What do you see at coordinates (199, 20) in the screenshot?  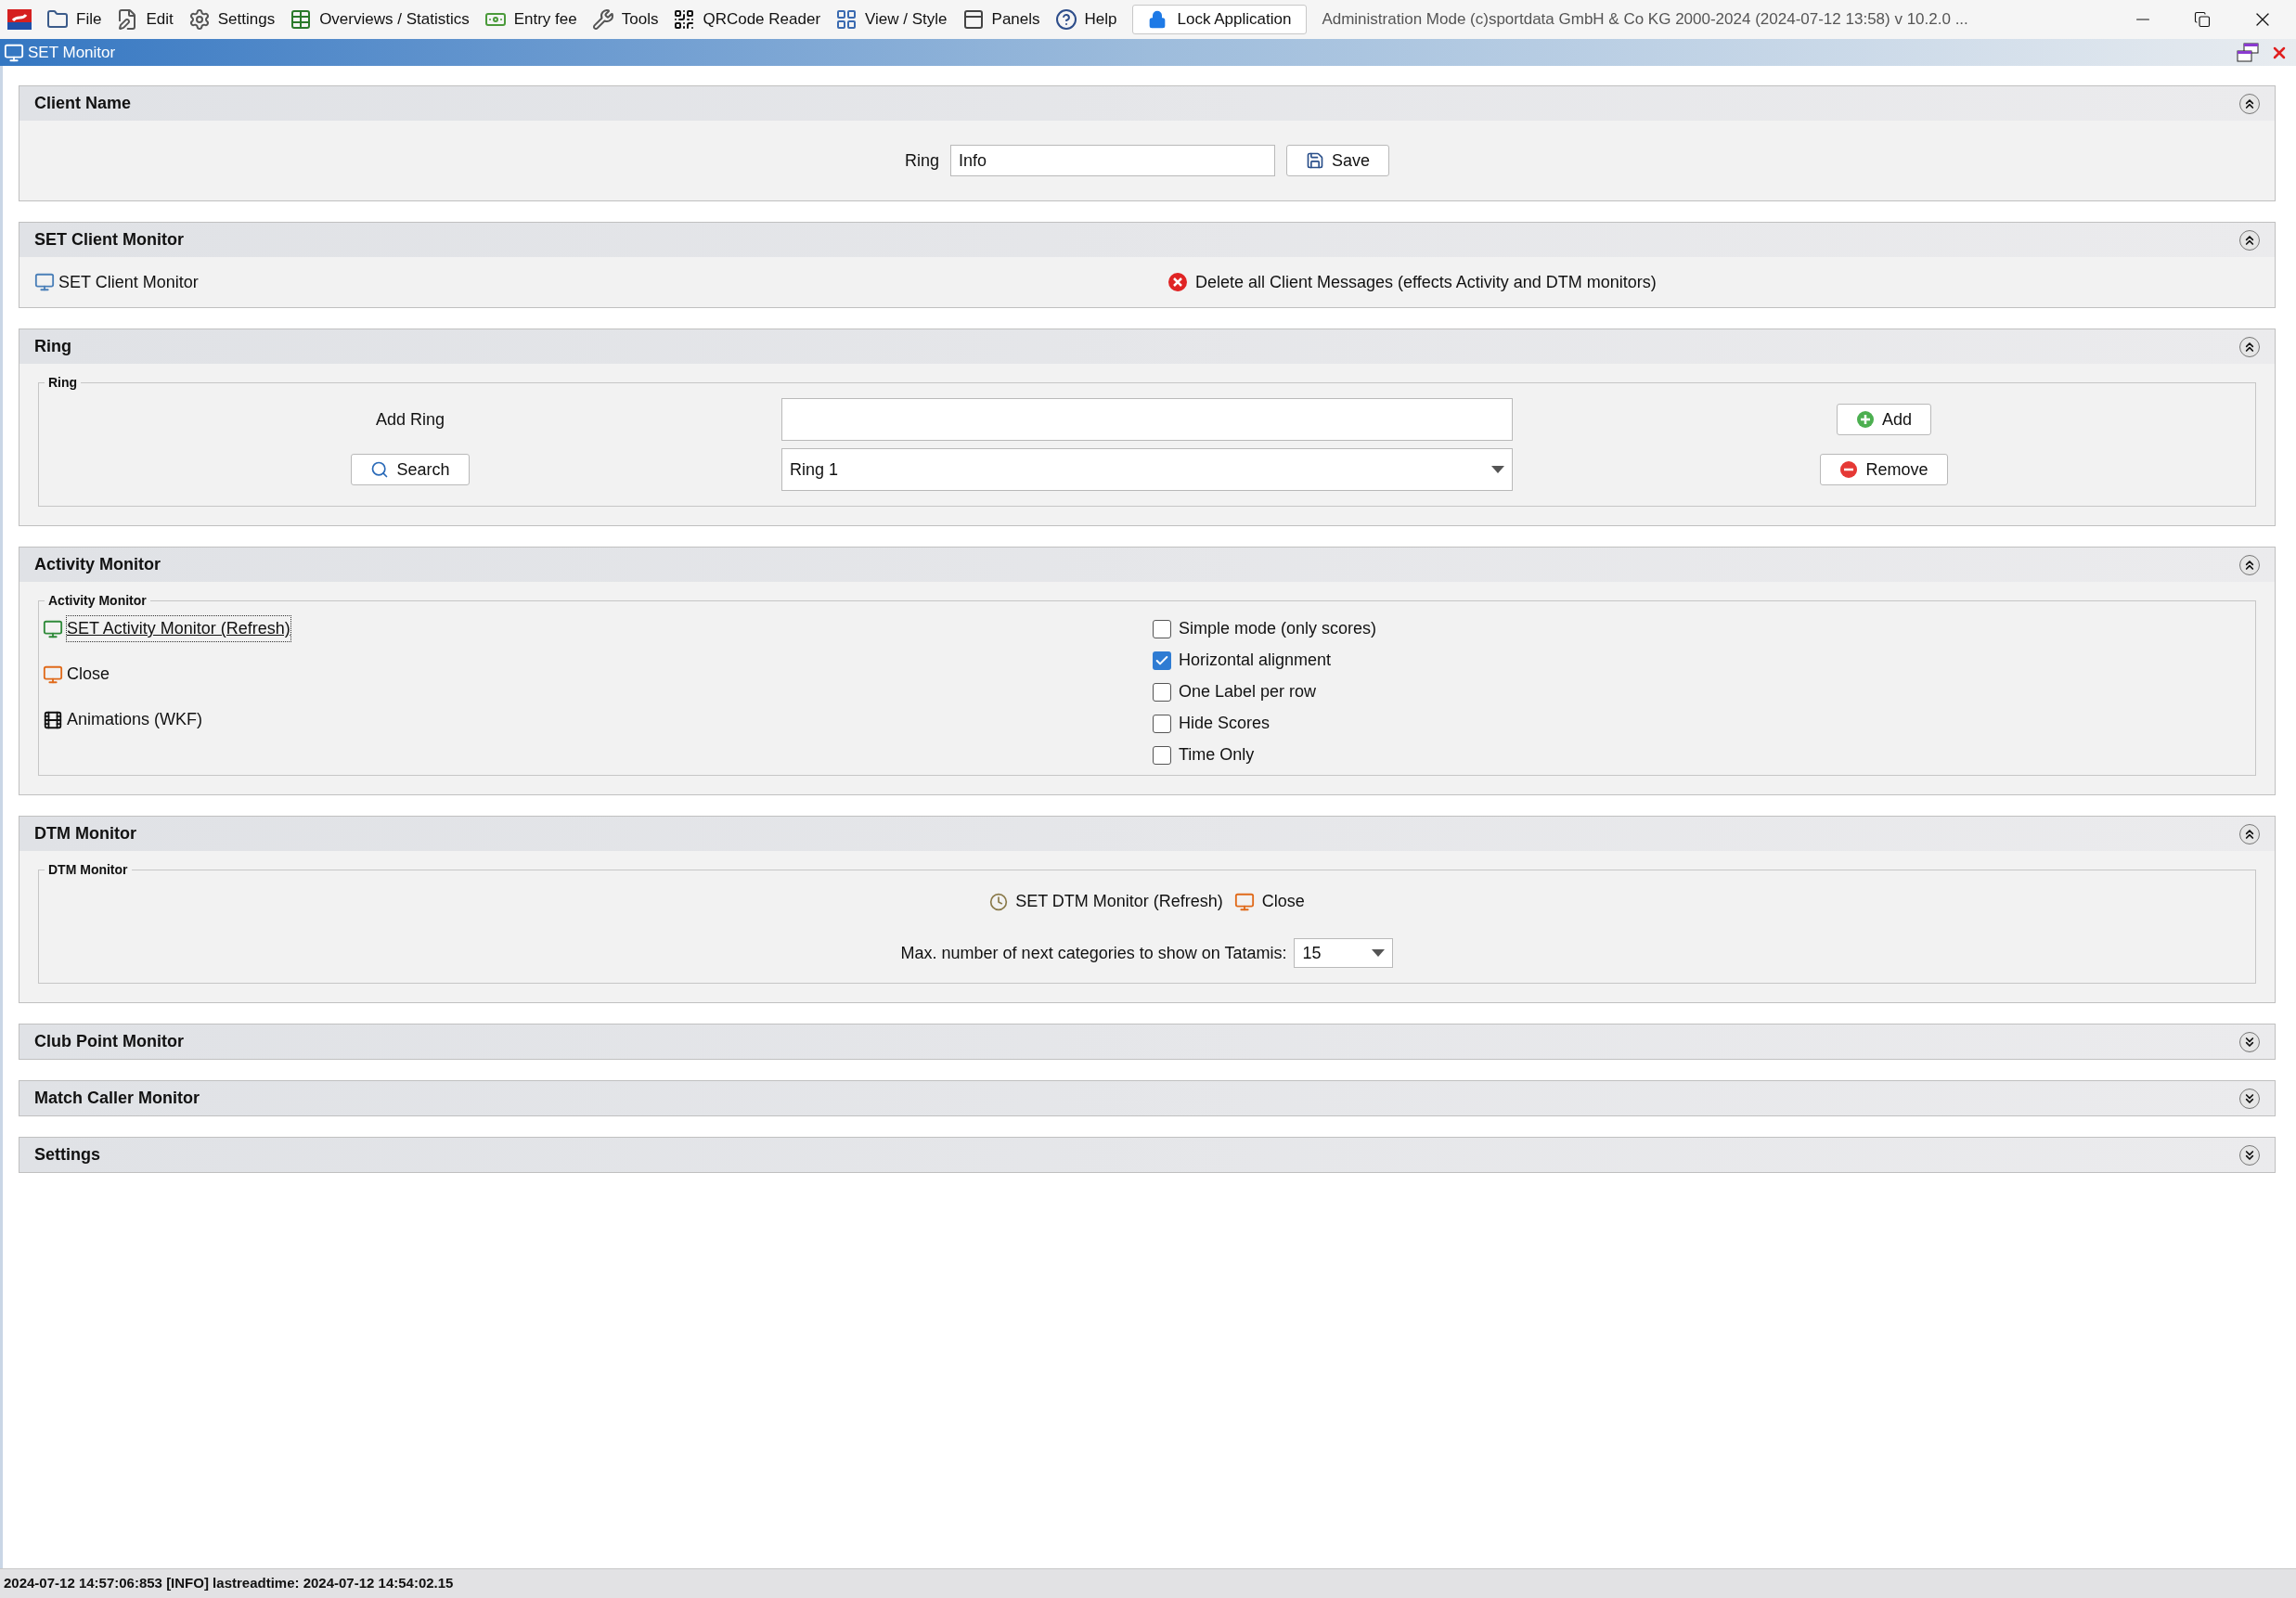 I see `gear-icon` at bounding box center [199, 20].